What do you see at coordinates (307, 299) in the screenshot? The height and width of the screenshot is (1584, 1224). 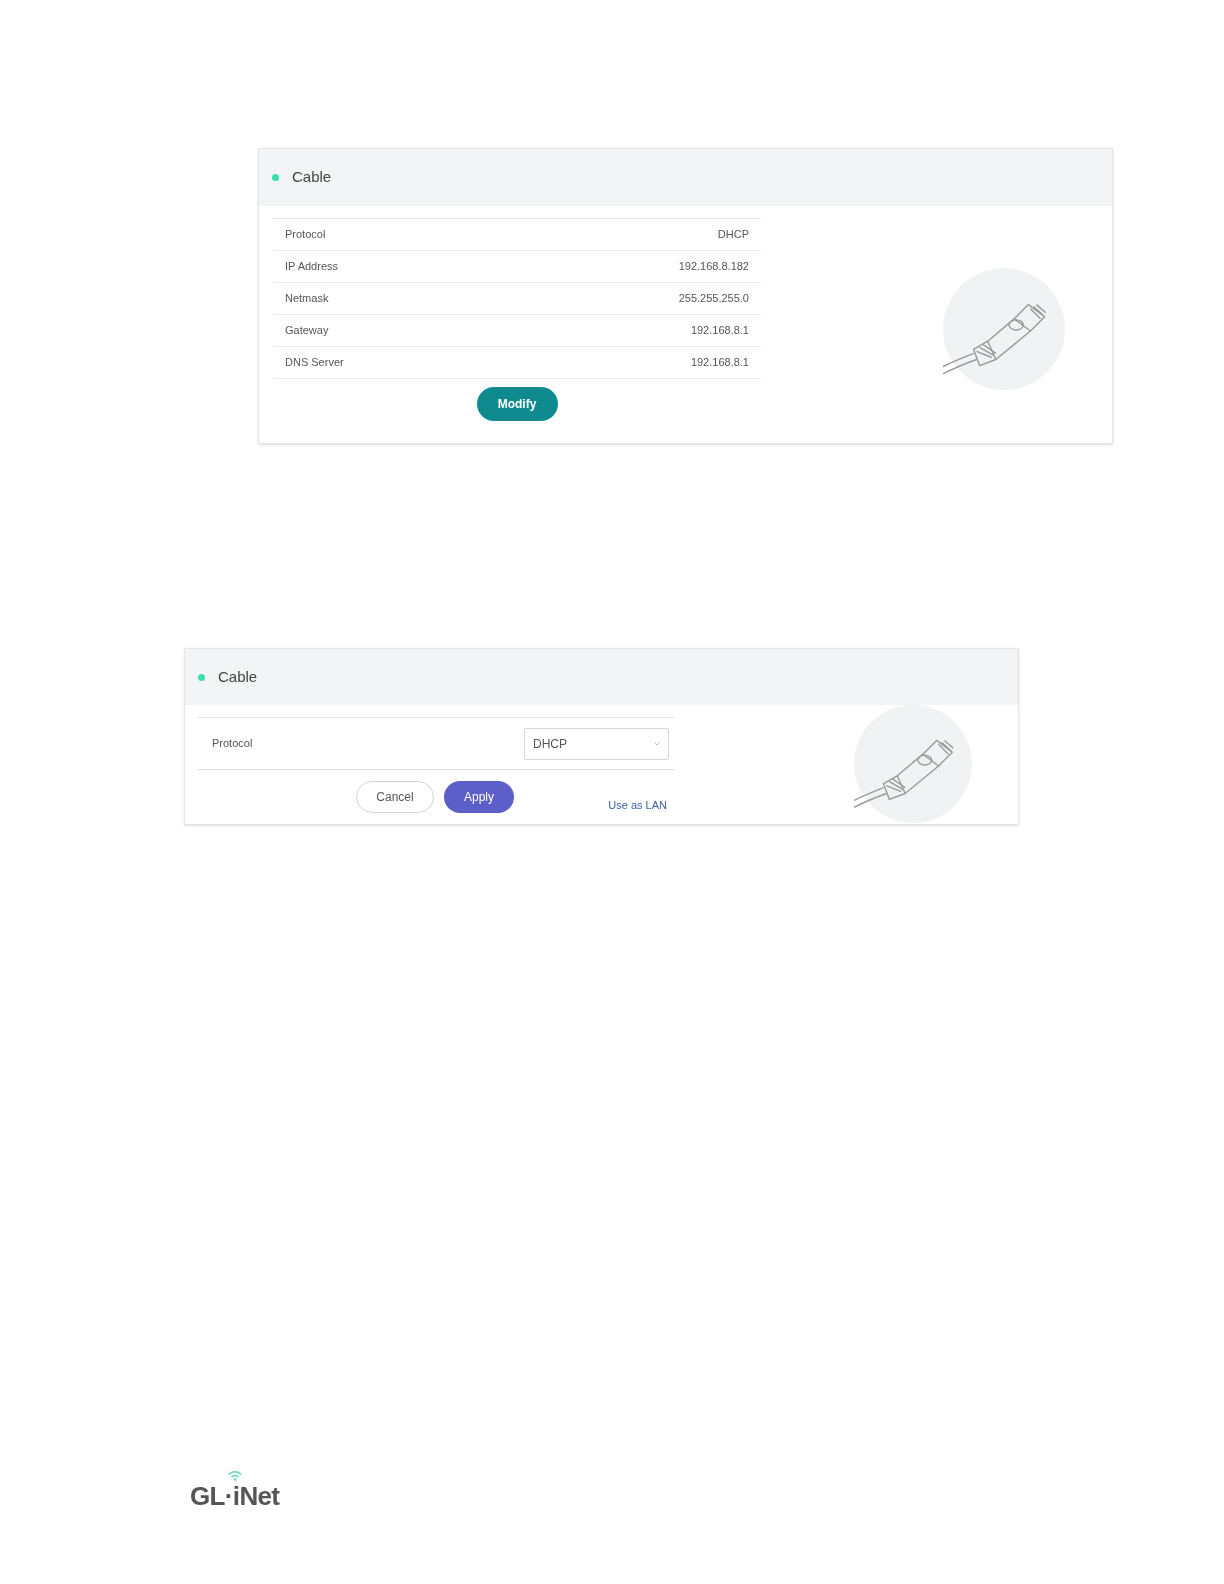 I see `field-label: Netmask` at bounding box center [307, 299].